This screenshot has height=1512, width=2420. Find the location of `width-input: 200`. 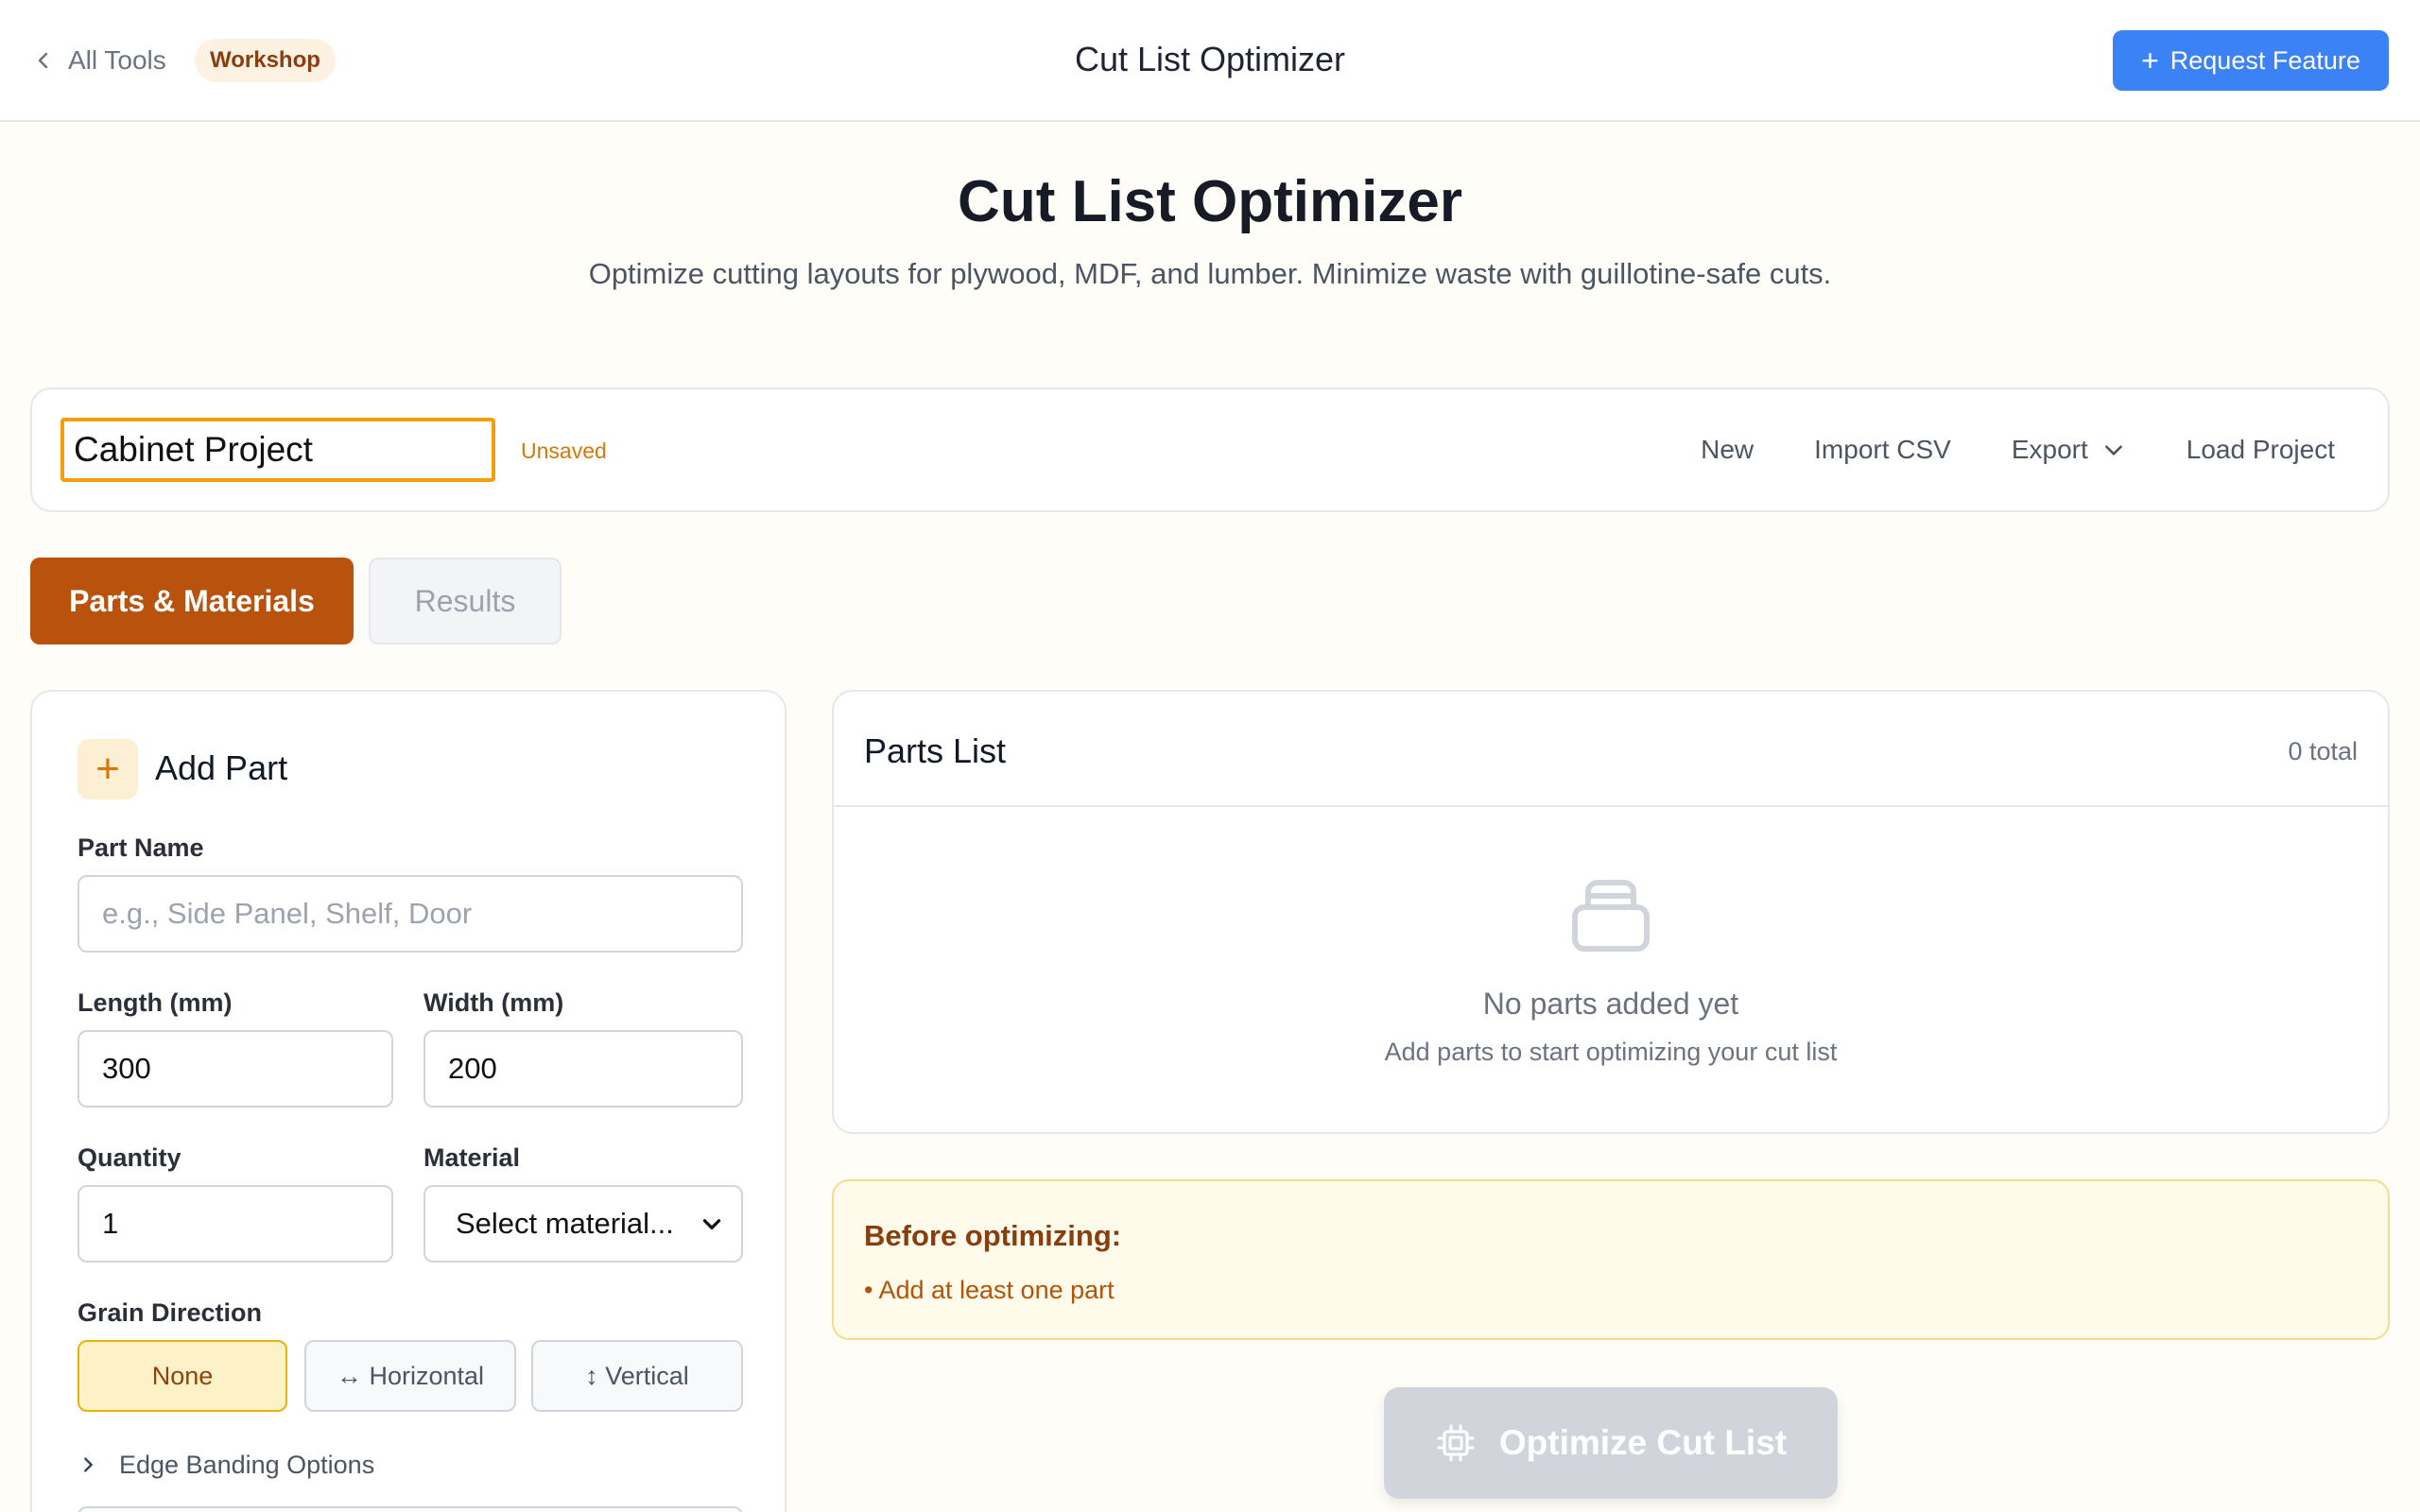

width-input: 200 is located at coordinates (583, 1069).